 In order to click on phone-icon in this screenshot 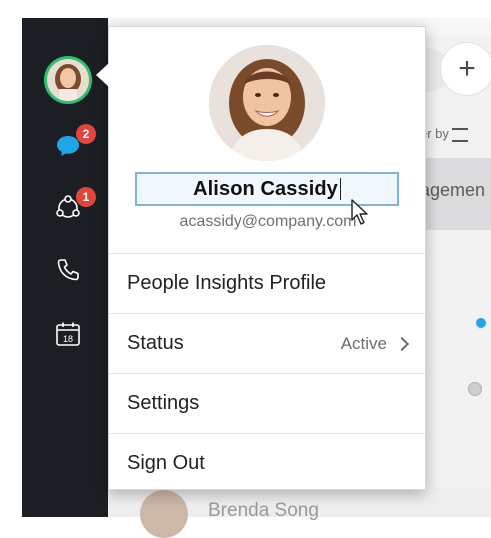, I will do `click(68, 270)`.